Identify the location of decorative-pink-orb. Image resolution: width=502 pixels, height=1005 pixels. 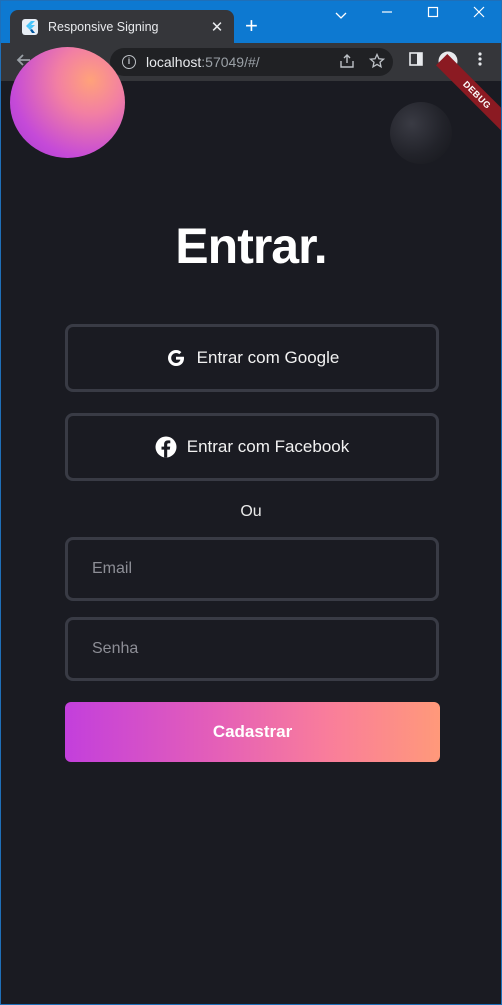
(67, 102).